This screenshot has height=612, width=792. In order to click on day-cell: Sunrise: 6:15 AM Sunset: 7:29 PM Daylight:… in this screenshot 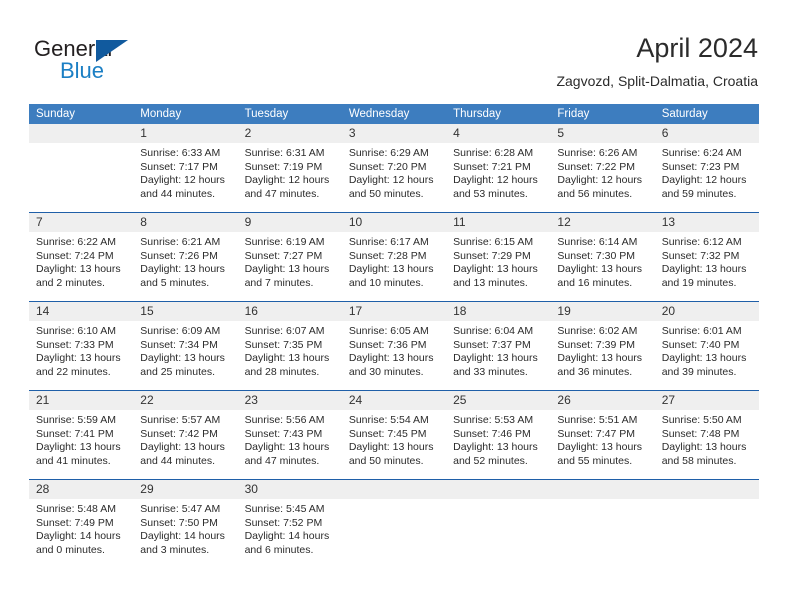, I will do `click(498, 266)`.